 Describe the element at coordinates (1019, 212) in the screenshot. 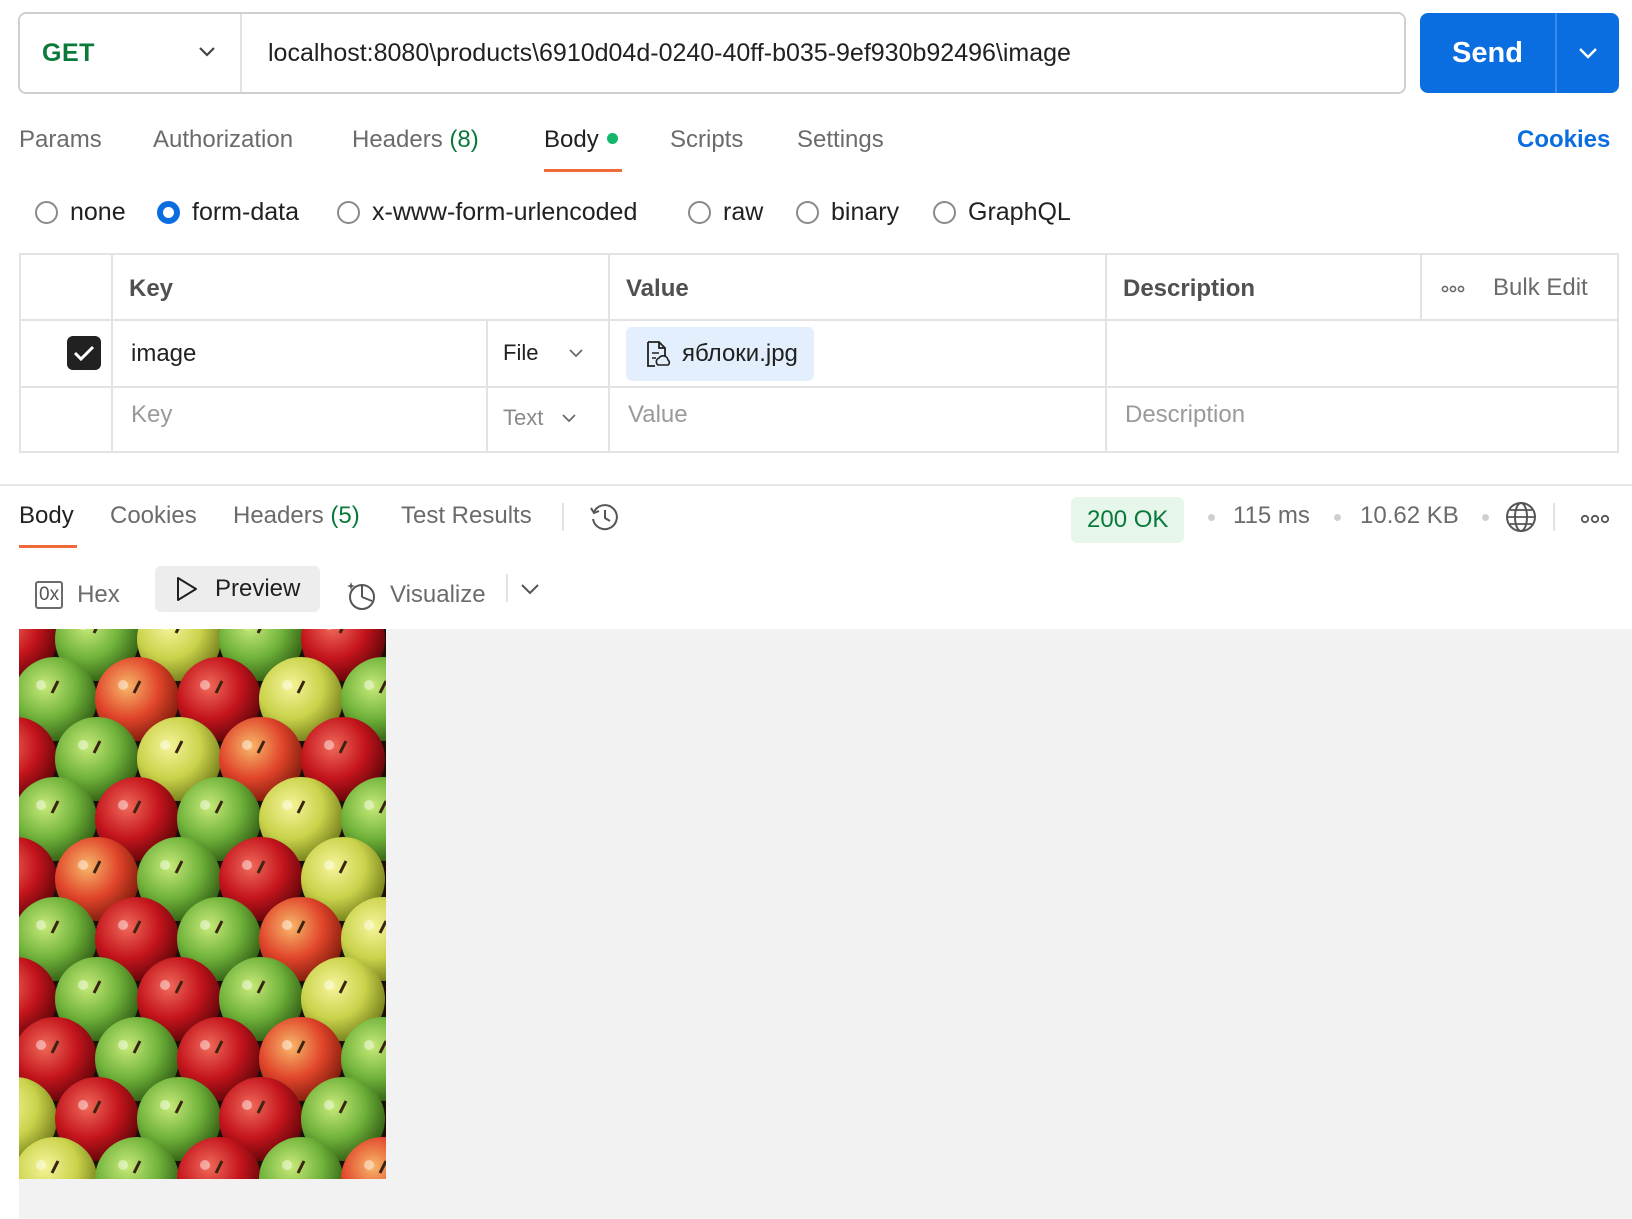

I see `radio-label: GraphQL` at that location.